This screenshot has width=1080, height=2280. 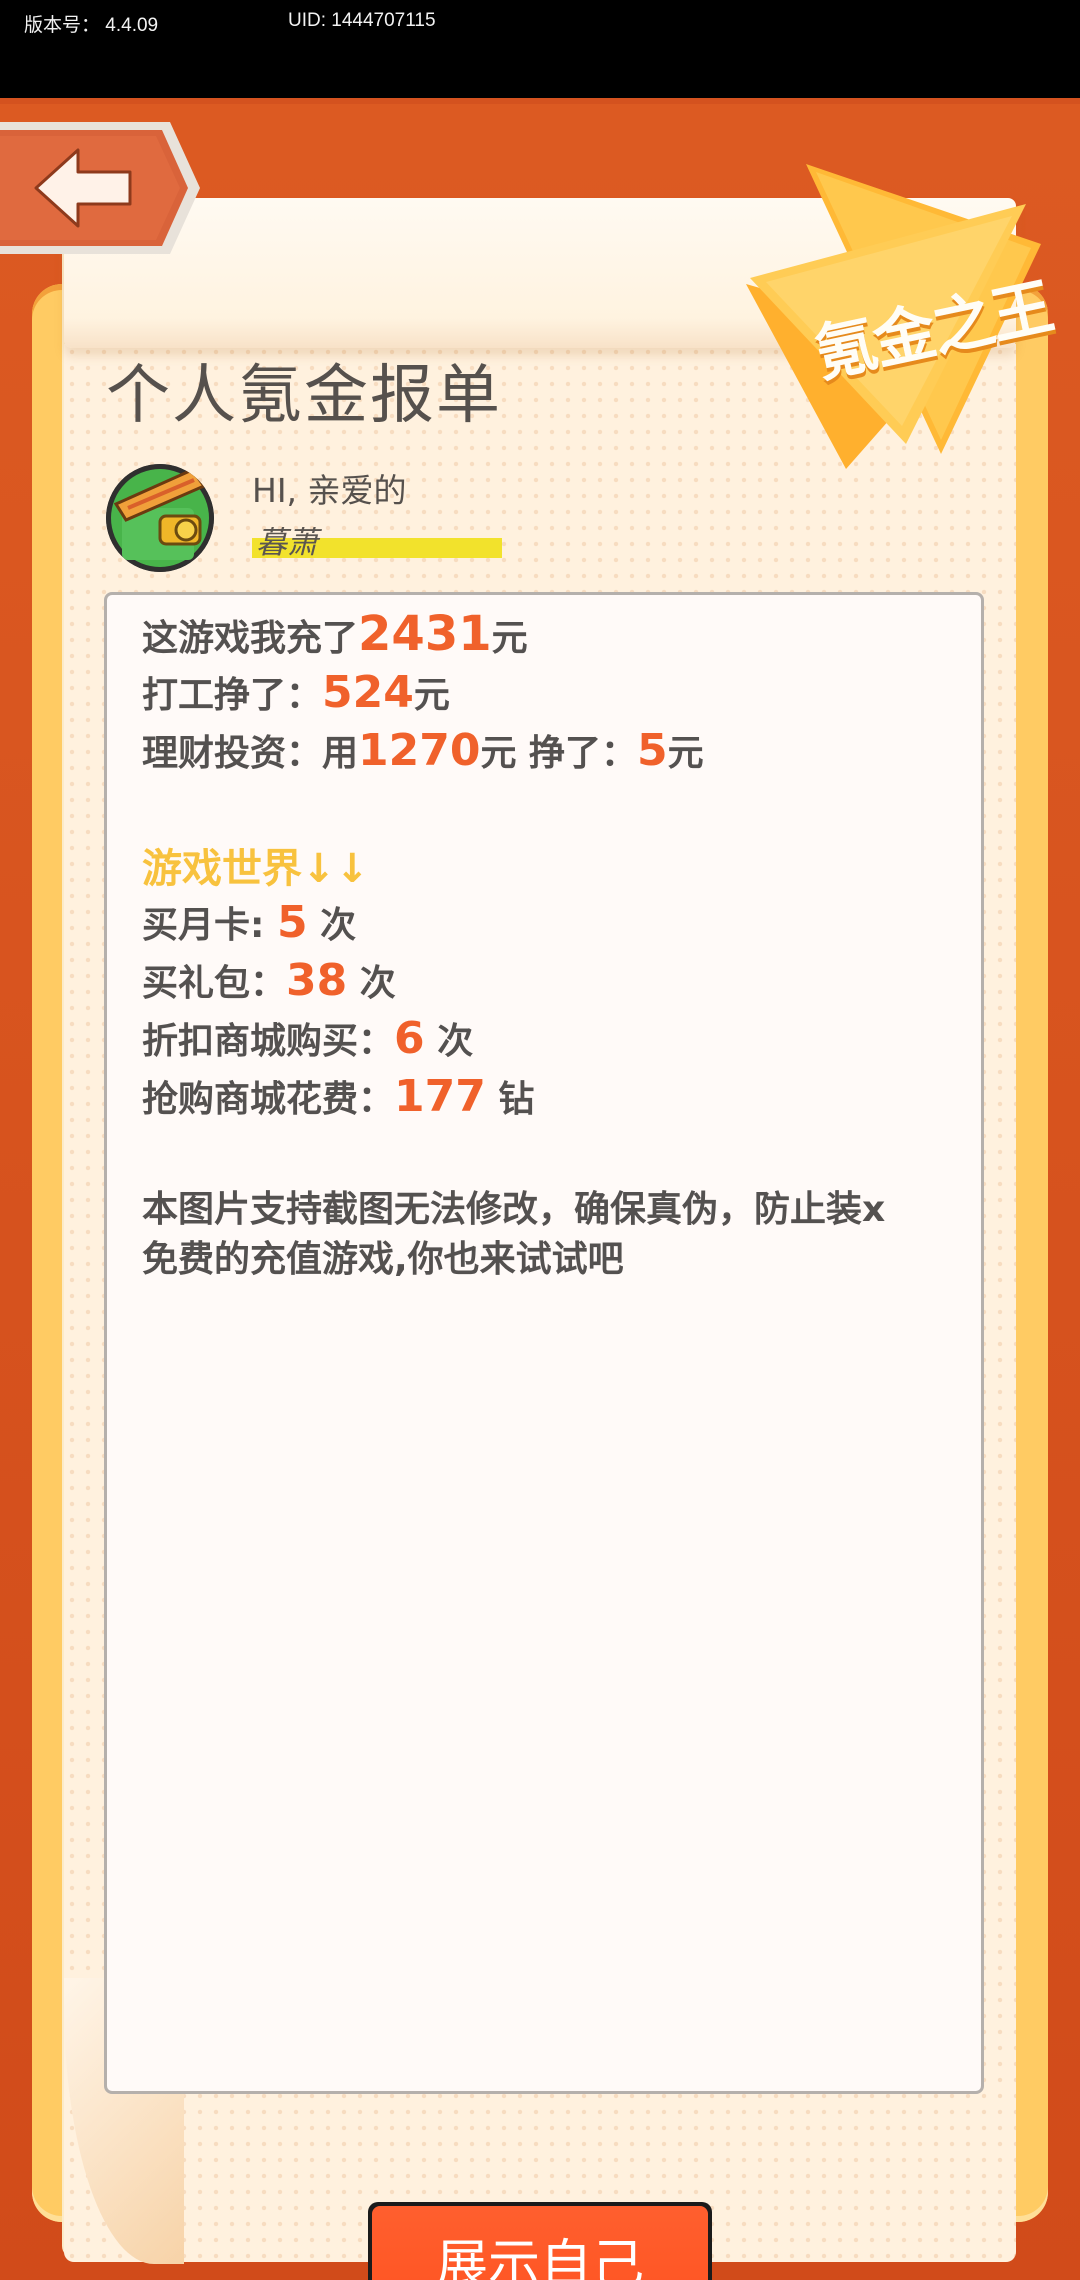 I want to click on total-recharge-label: 这游戏我充了, so click(x=250, y=638).